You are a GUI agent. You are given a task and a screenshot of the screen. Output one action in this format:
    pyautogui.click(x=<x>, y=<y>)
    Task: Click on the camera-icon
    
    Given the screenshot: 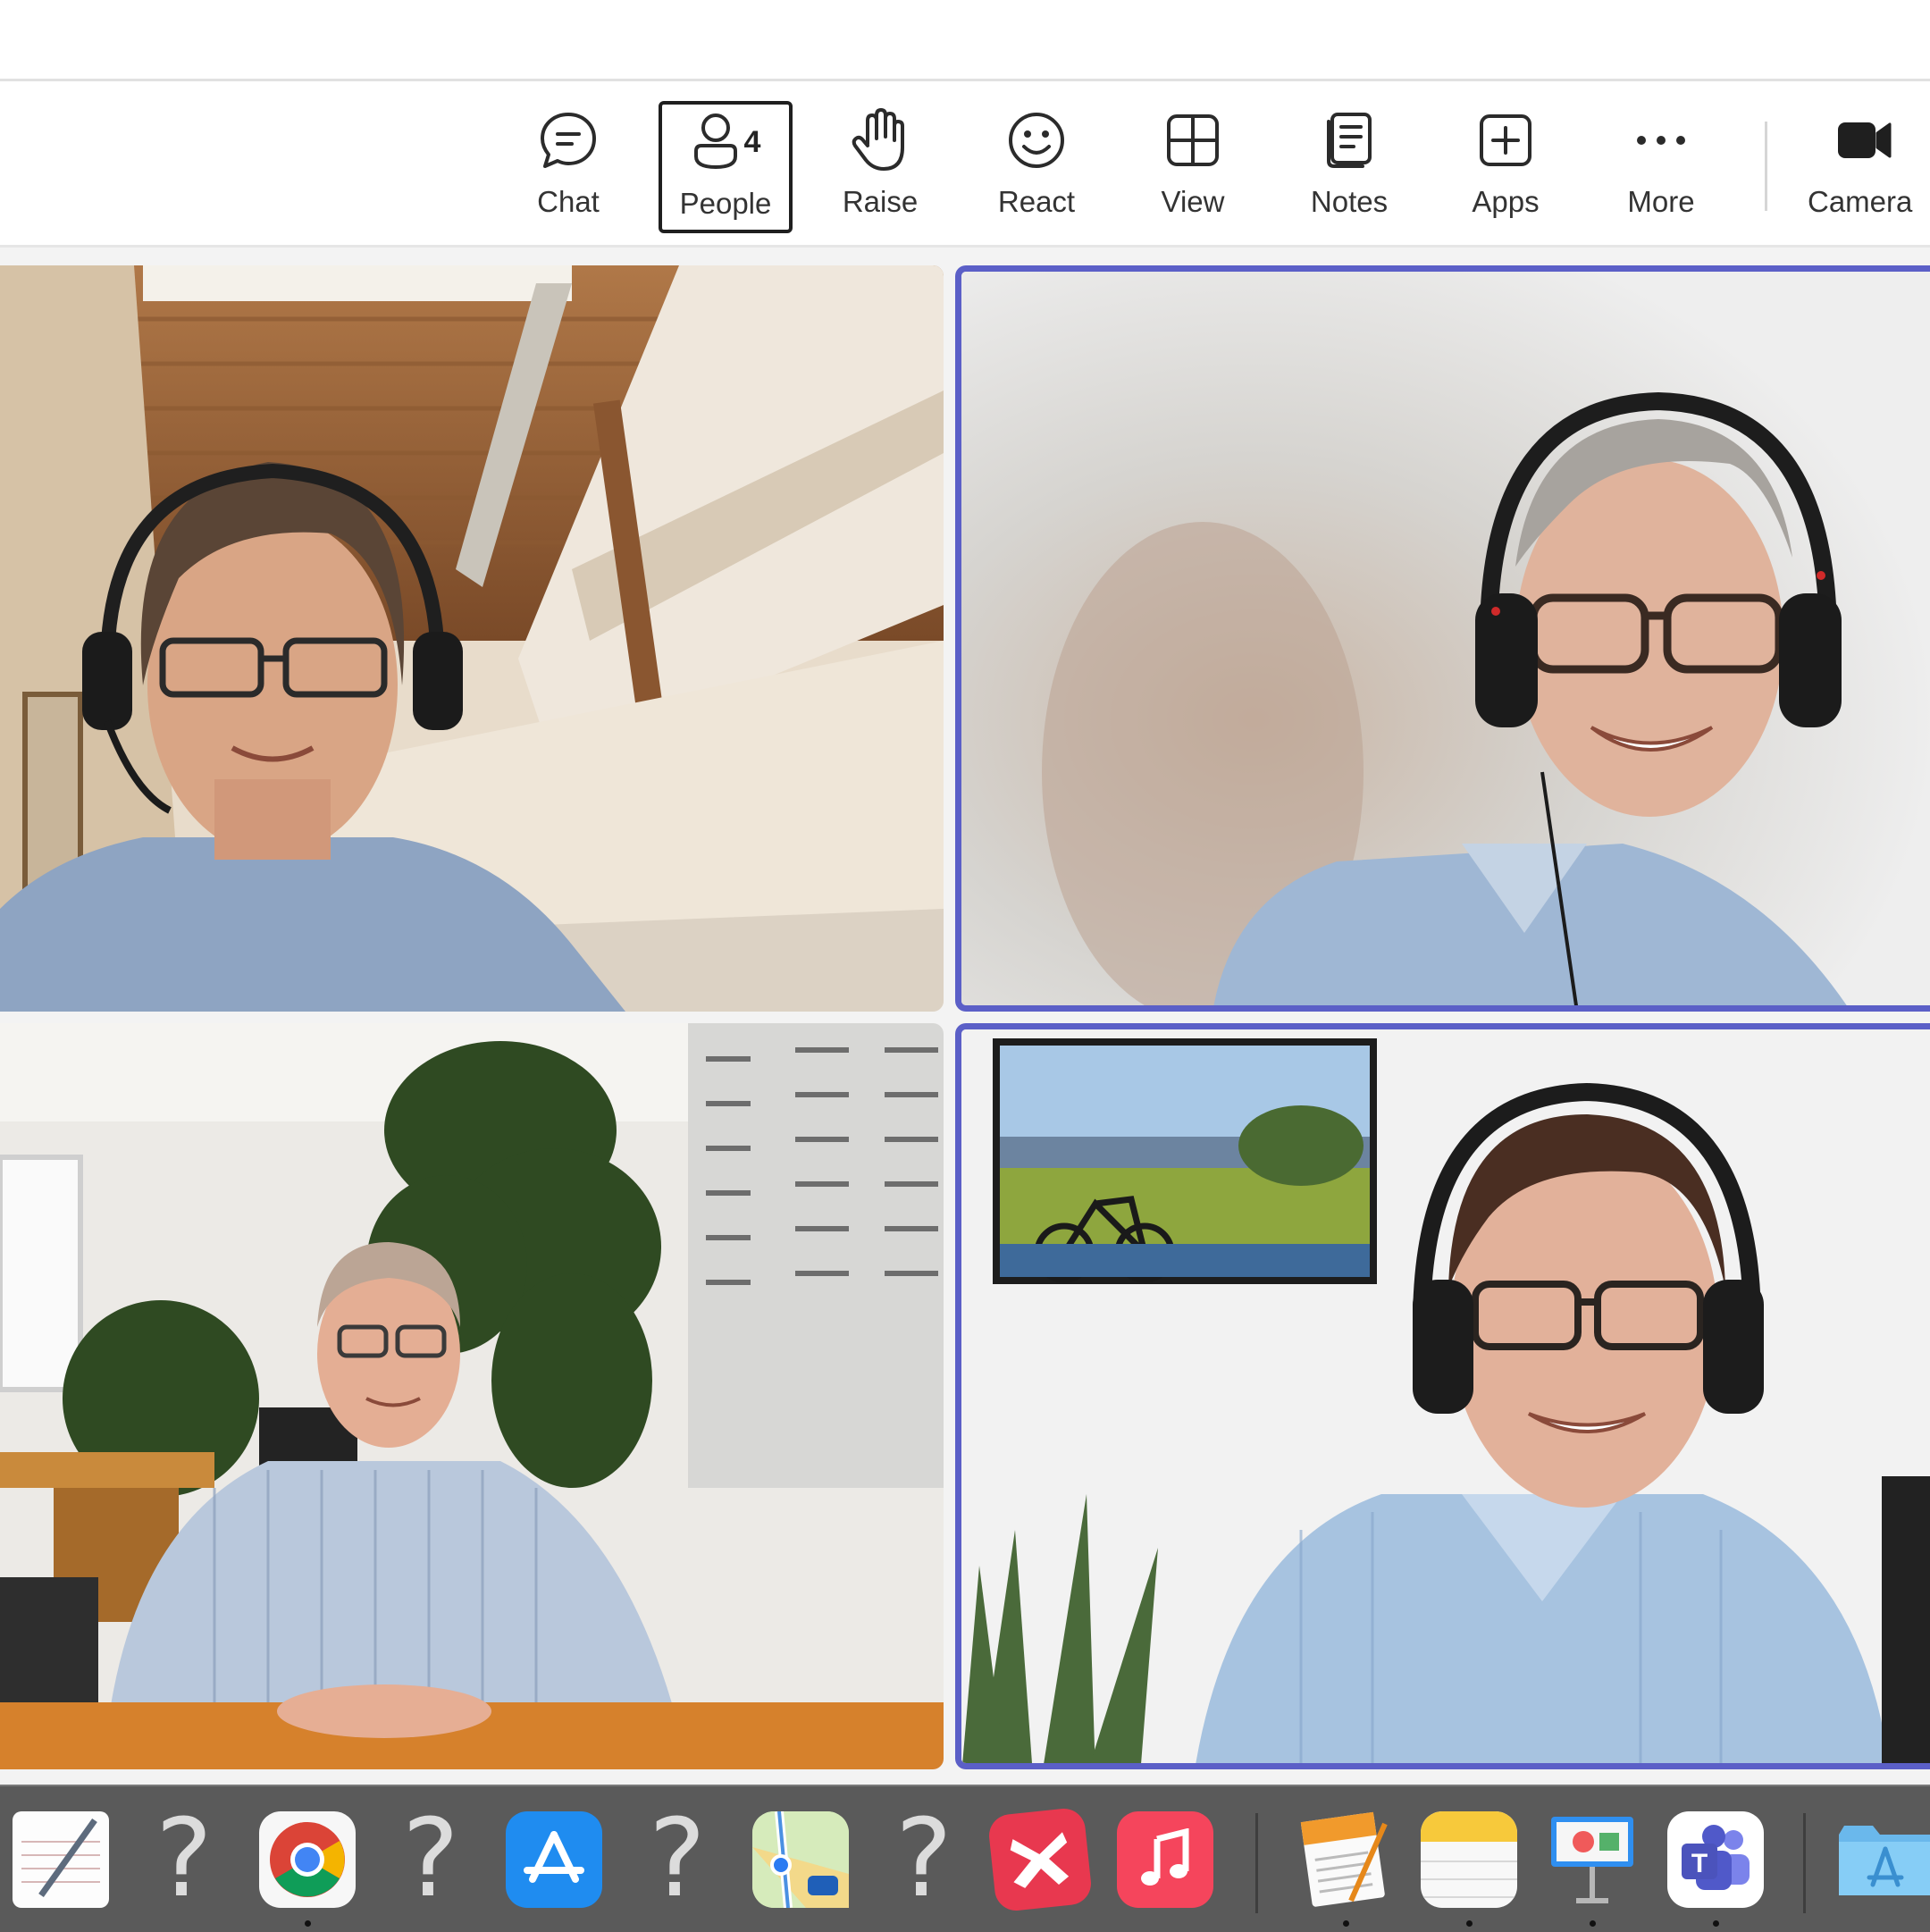 What is the action you would take?
    pyautogui.click(x=1864, y=140)
    